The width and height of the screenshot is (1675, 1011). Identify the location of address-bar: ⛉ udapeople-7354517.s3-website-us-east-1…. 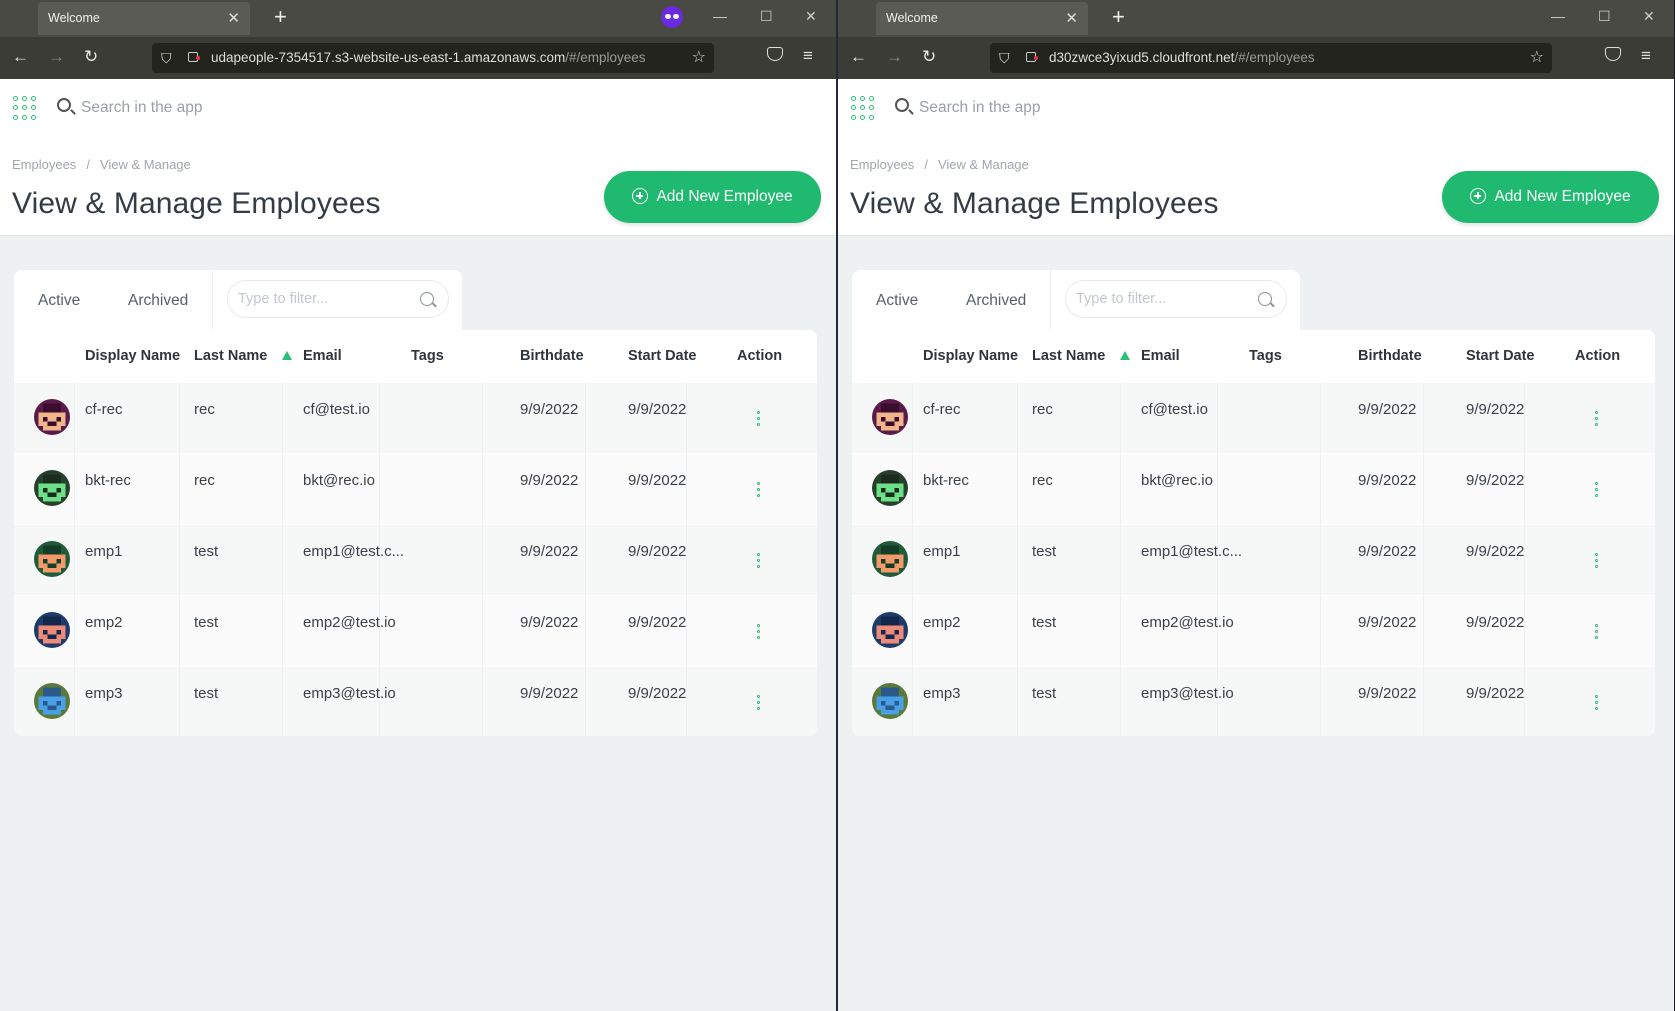
(433, 58).